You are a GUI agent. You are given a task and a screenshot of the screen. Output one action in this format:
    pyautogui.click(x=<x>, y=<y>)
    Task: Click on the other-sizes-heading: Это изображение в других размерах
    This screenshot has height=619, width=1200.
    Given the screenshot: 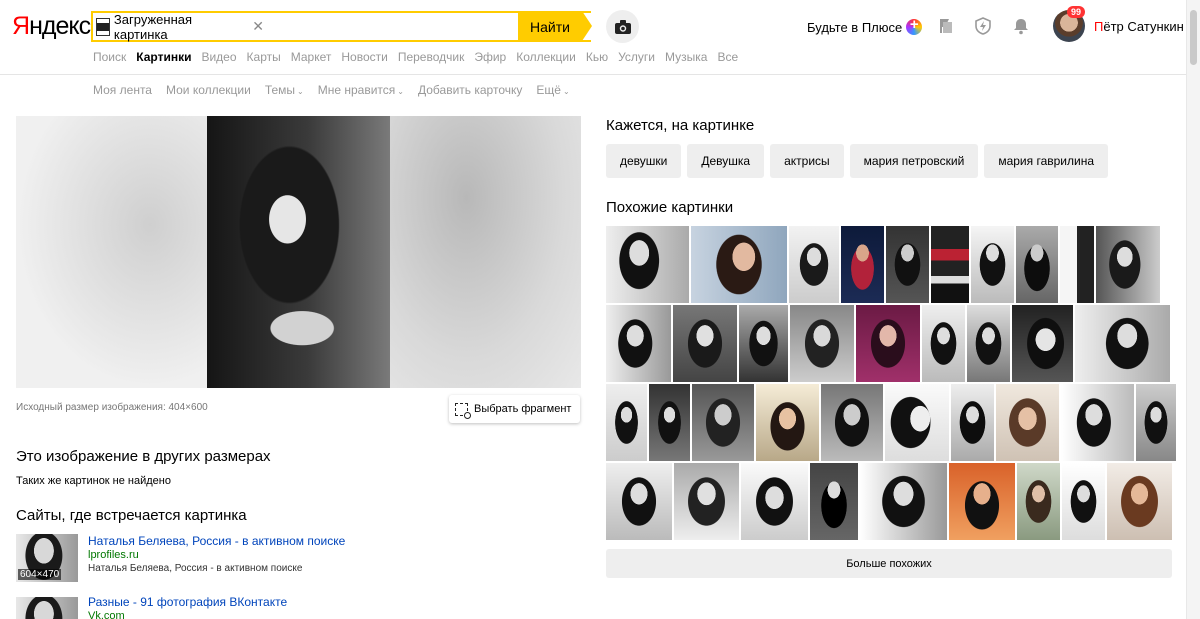 What is the action you would take?
    pyautogui.click(x=143, y=456)
    